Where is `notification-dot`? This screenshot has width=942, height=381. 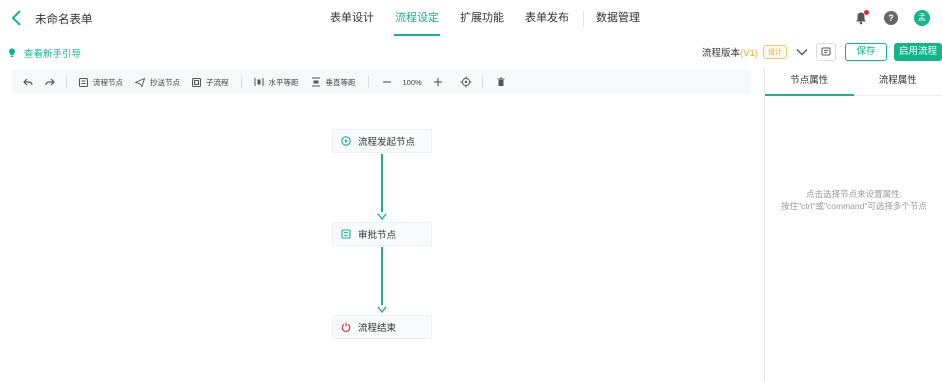
notification-dot is located at coordinates (866, 12).